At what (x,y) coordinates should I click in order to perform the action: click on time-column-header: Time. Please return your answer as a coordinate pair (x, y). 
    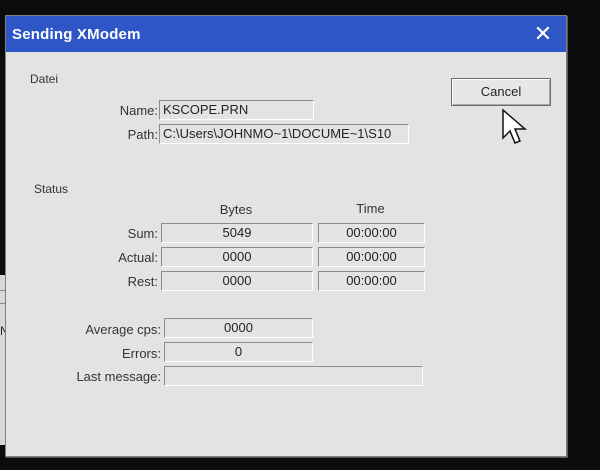
    Looking at the image, I should click on (370, 208).